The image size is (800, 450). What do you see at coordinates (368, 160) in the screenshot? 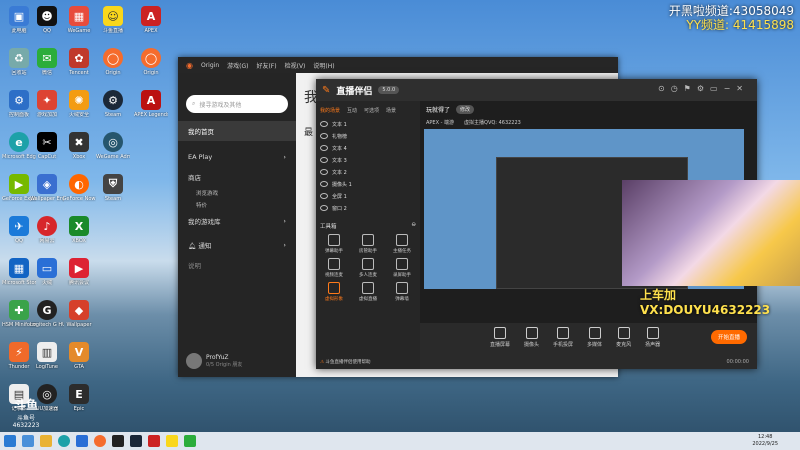
I see `source-item: 文本 3` at bounding box center [368, 160].